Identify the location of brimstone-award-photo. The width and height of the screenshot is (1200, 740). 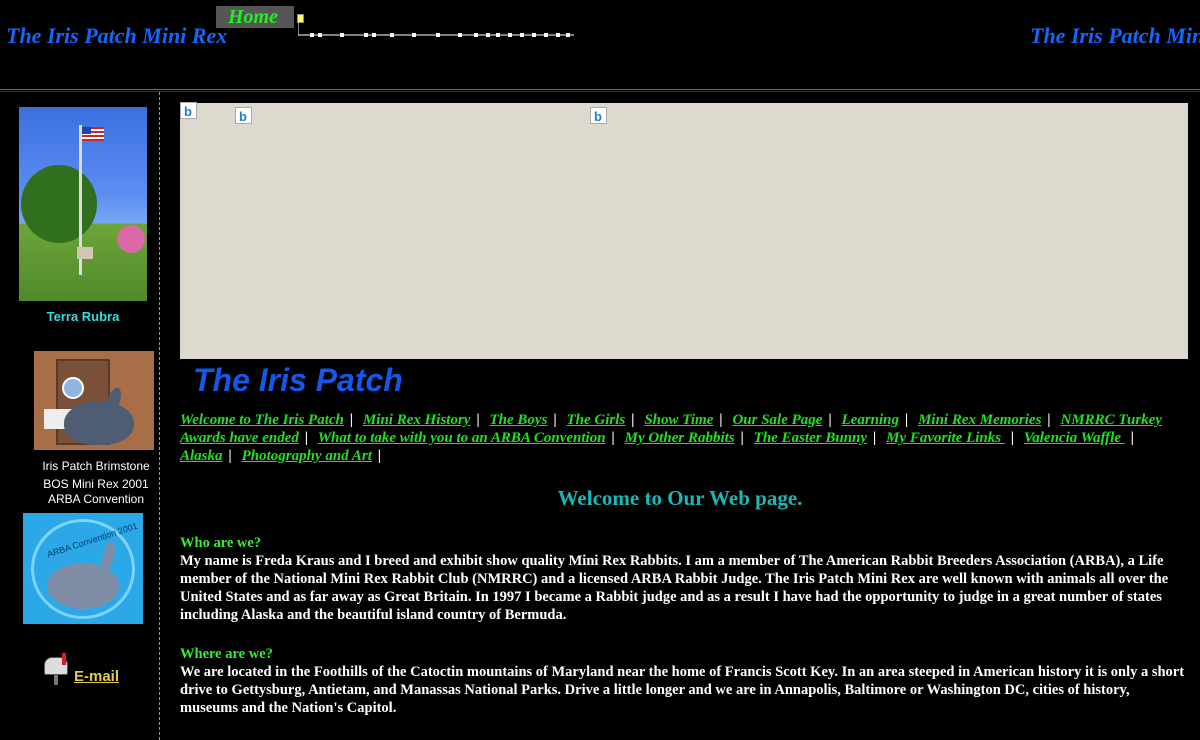
(94, 400).